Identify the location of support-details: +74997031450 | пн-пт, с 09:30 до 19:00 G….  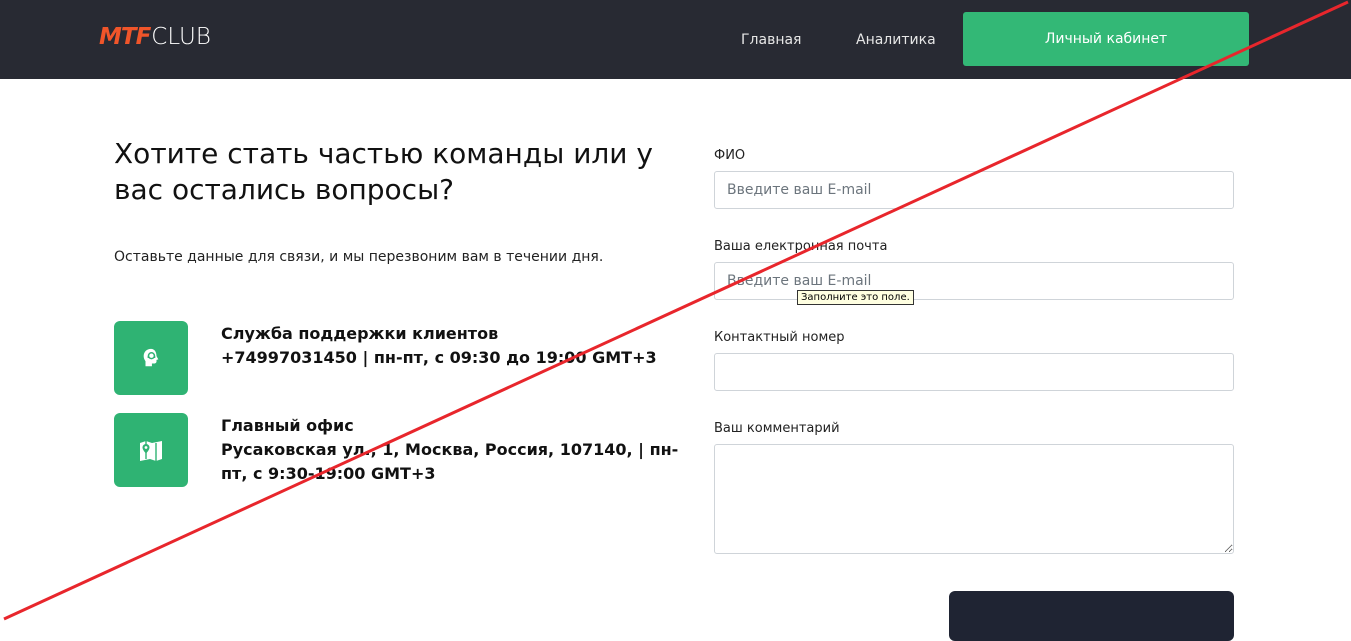
(439, 357).